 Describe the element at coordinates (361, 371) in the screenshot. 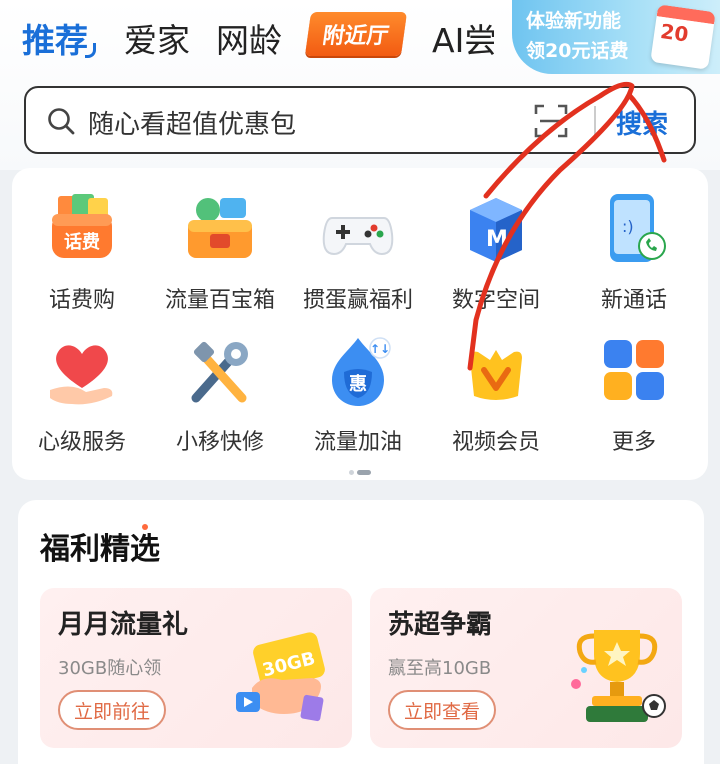

I see `data-boost-icon: 惠 ↑↓` at that location.